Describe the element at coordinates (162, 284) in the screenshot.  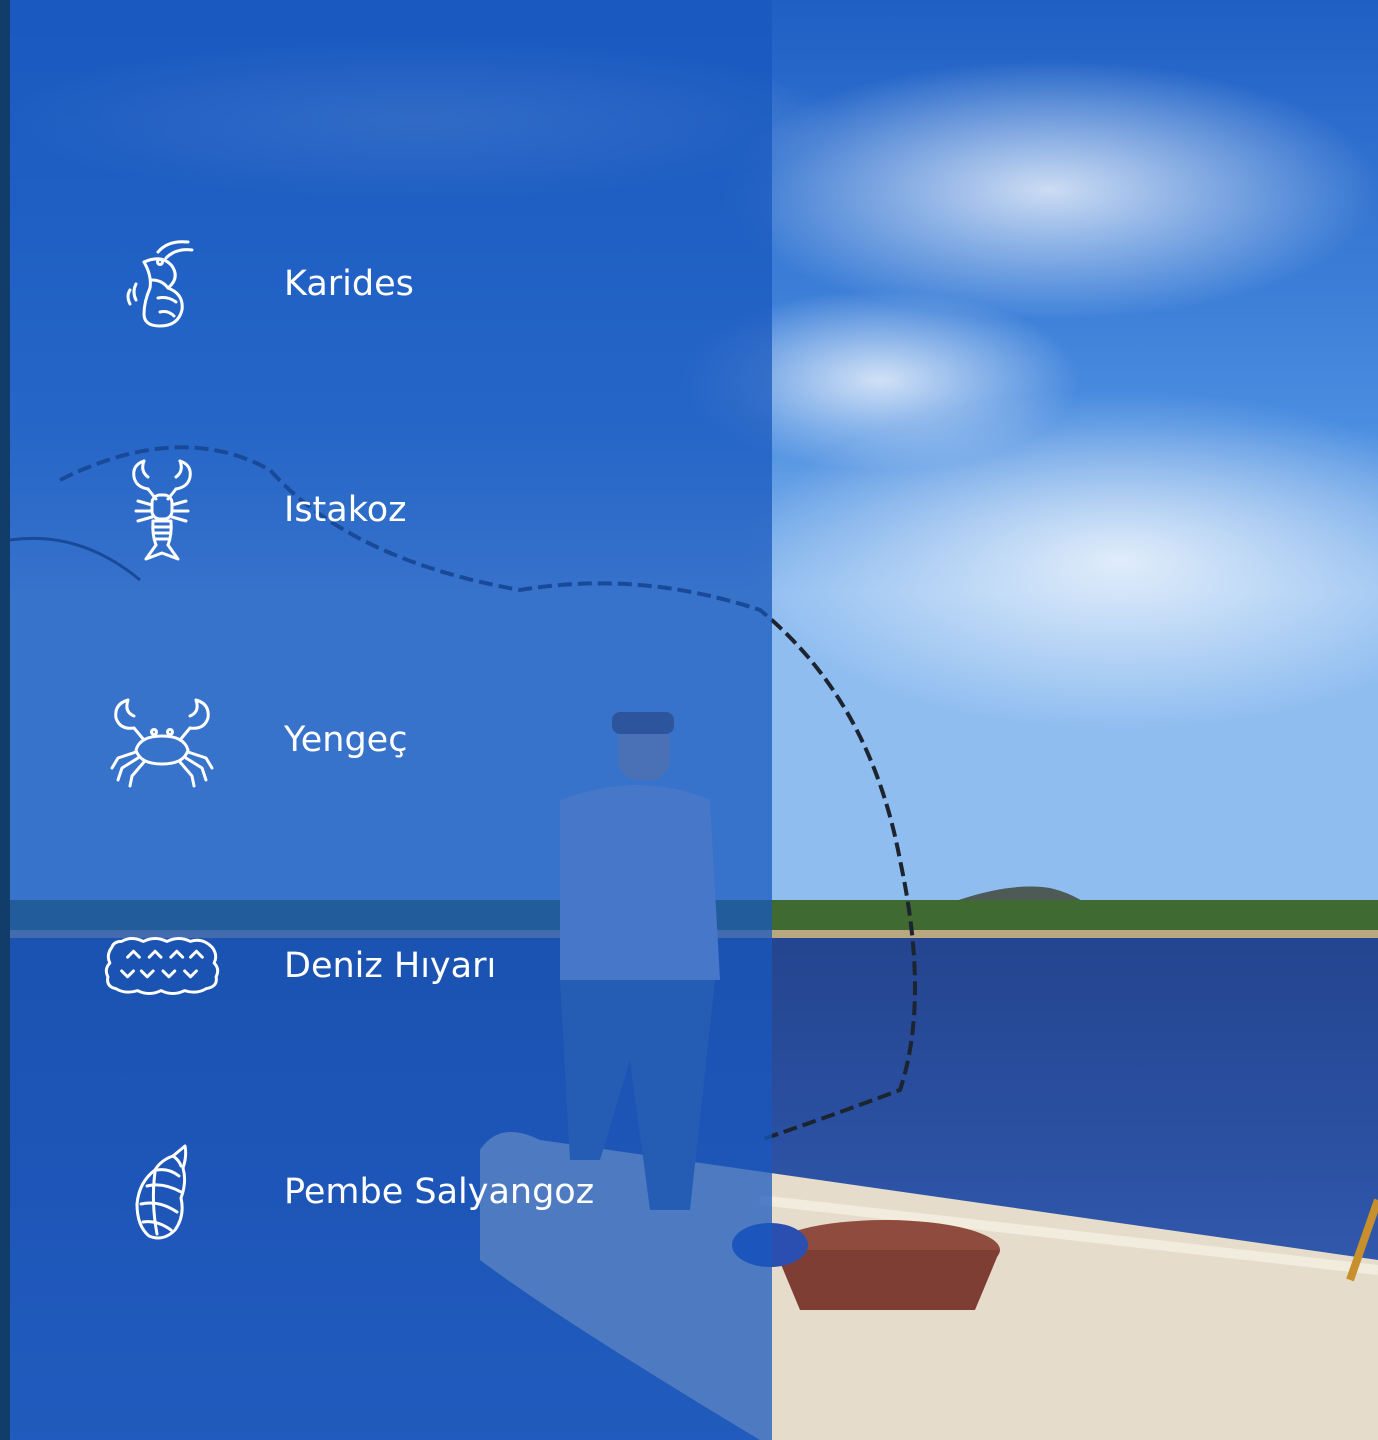
I see `shrimp-icon` at that location.